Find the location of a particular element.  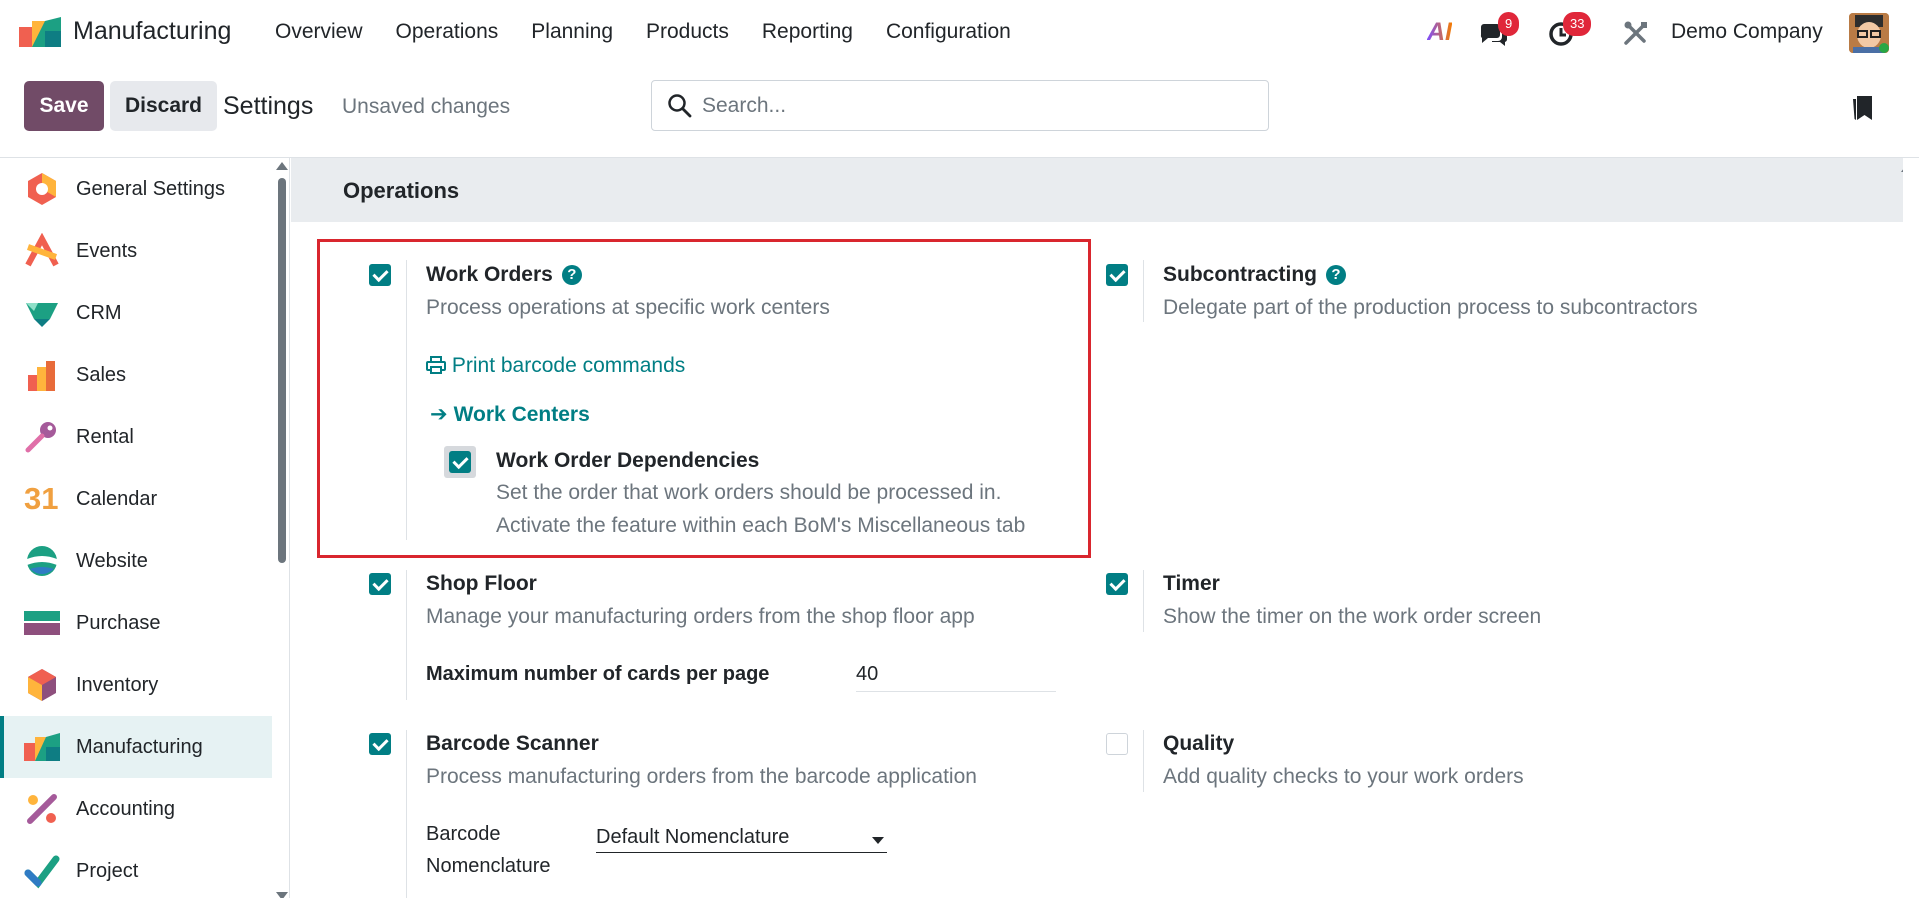

sidebar-item-project: Project is located at coordinates (136, 869).